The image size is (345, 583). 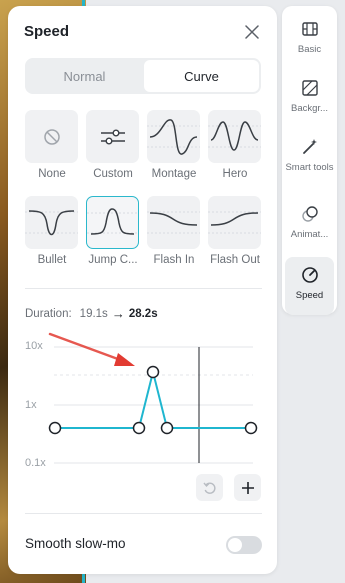 What do you see at coordinates (75, 543) in the screenshot?
I see `smooth-slowmo-label: Smooth slow-mo` at bounding box center [75, 543].